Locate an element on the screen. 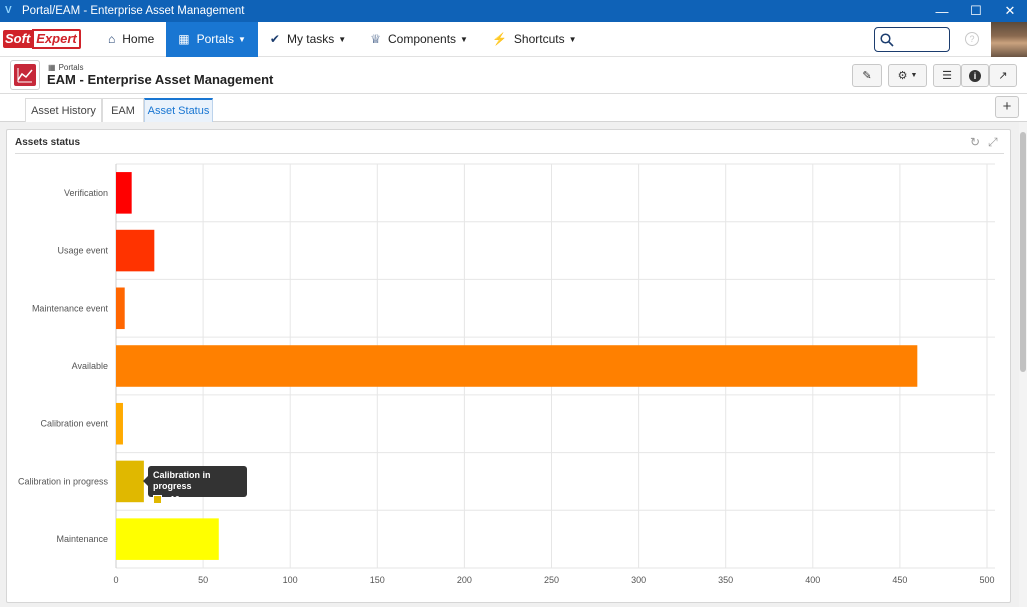  bar-maintenance-event is located at coordinates (120, 308).